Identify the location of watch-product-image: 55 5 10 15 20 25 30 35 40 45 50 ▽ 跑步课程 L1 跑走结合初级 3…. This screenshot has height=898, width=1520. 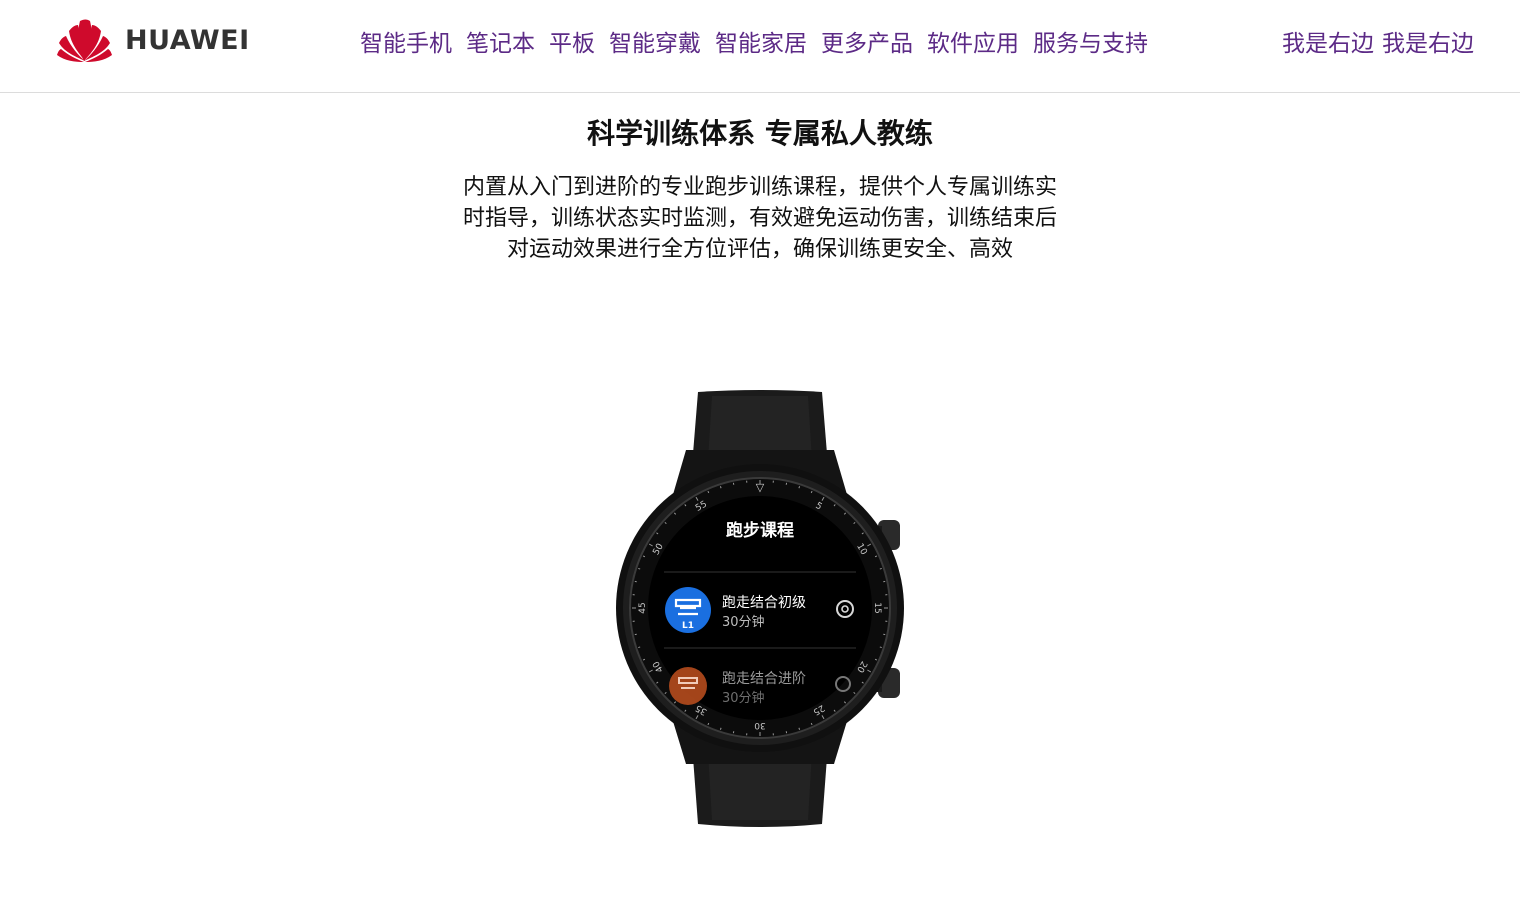
(760, 608).